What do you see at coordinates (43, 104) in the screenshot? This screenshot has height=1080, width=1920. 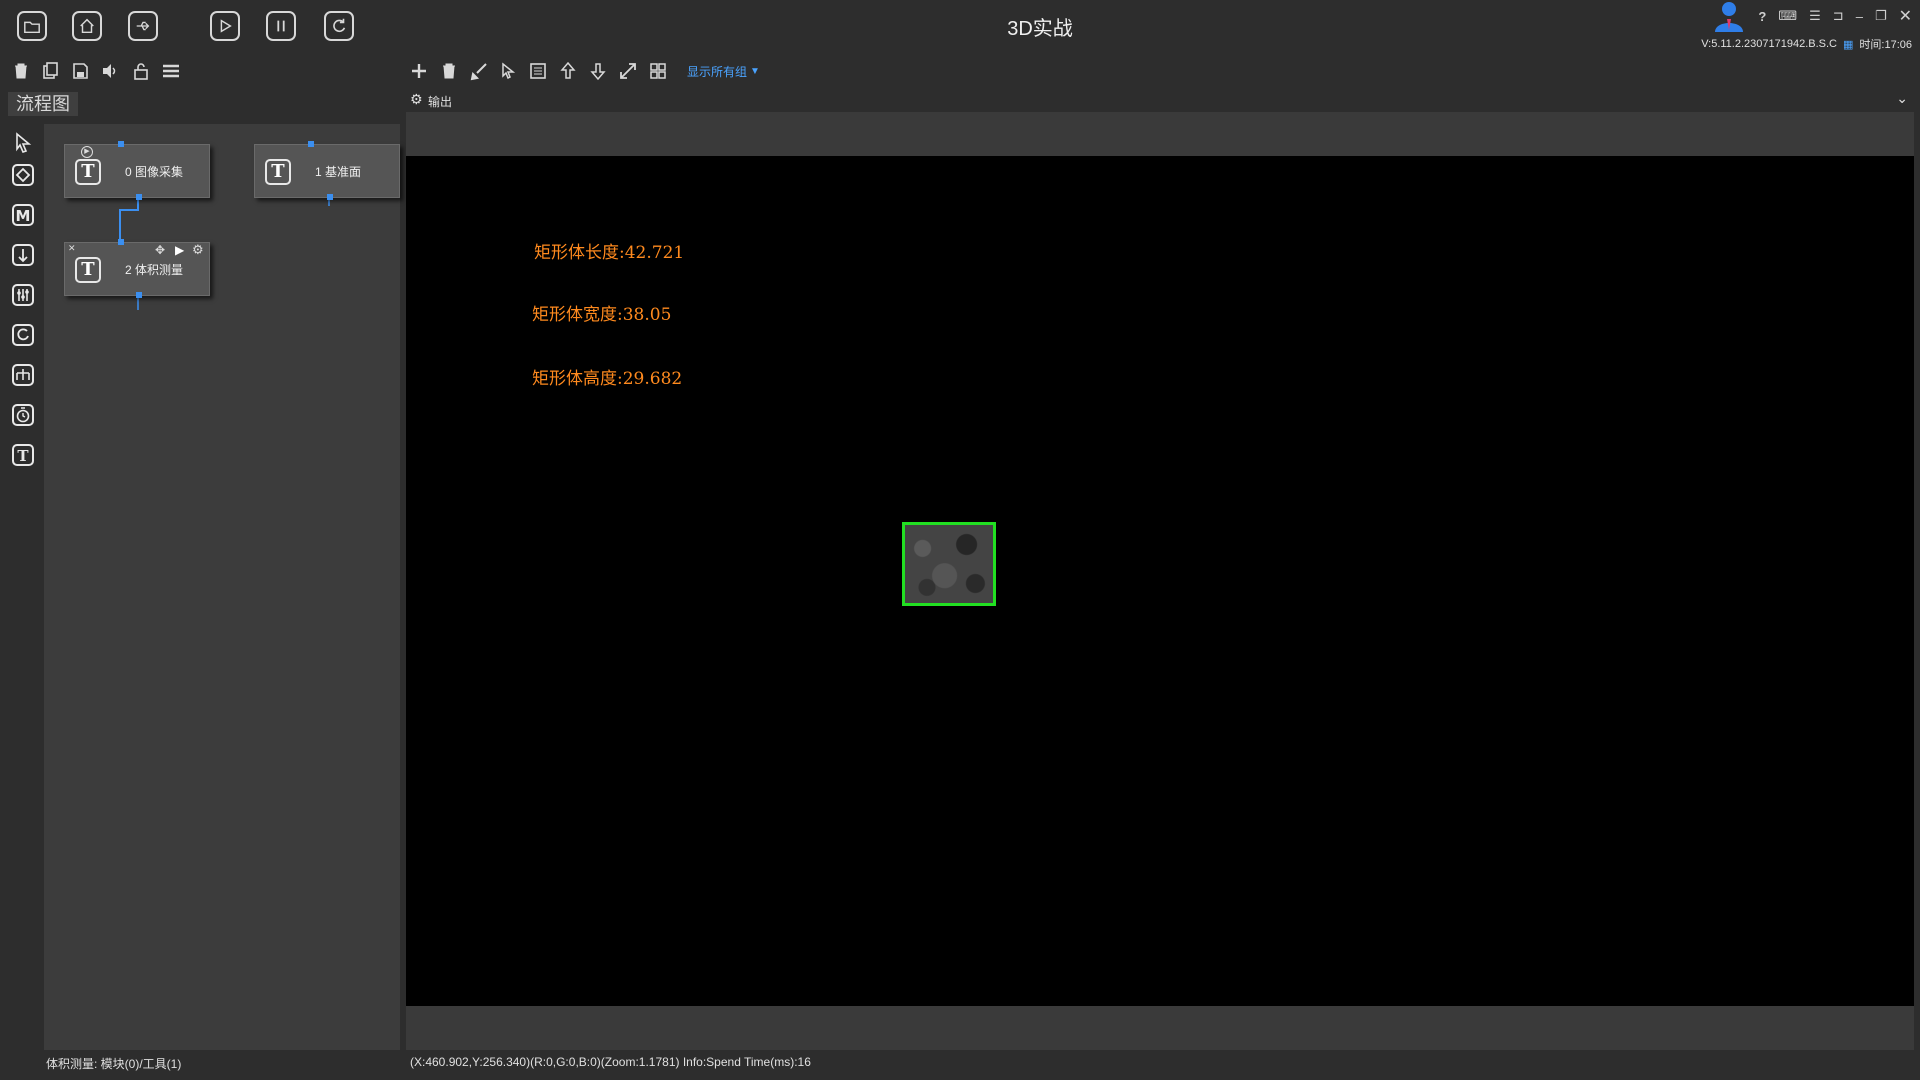 I see `tab-flowchart: 流程图` at bounding box center [43, 104].